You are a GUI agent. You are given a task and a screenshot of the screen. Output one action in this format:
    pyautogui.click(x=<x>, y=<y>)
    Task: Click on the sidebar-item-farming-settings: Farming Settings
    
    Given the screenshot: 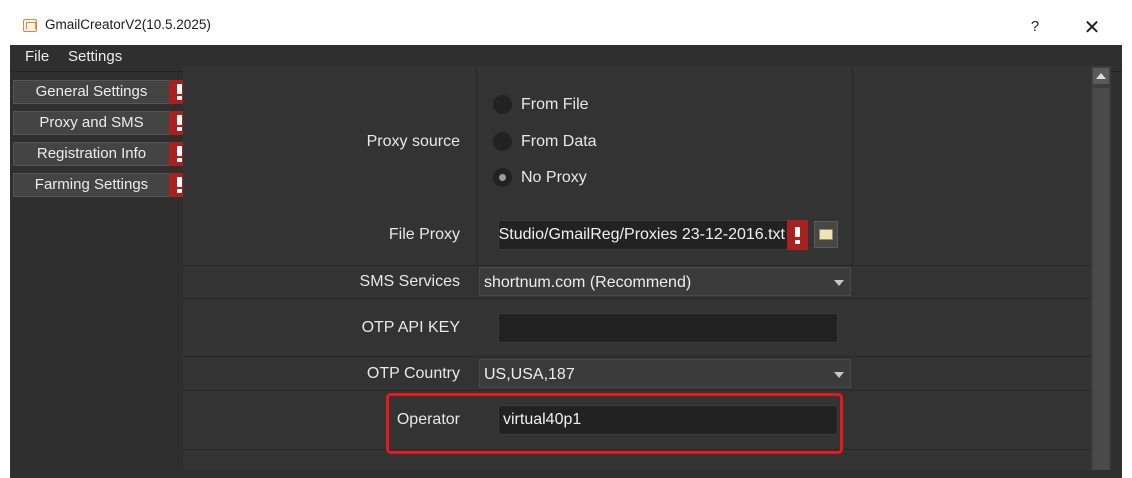 What is the action you would take?
    pyautogui.click(x=102, y=185)
    